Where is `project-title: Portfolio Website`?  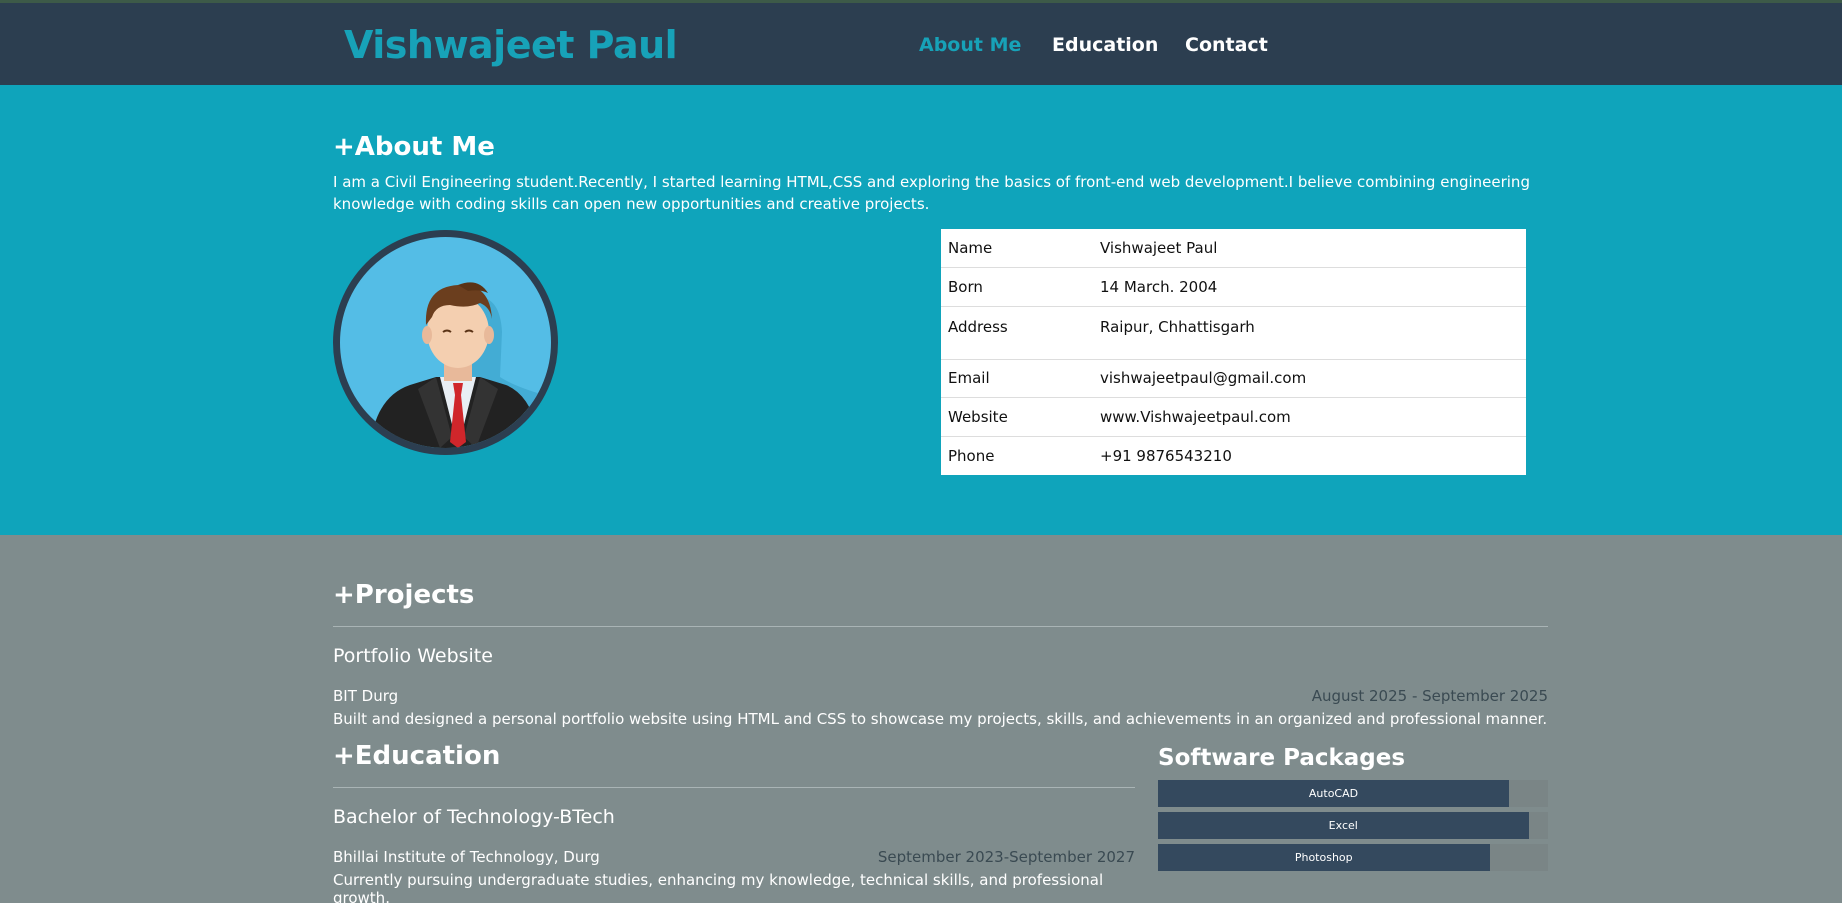 project-title: Portfolio Website is located at coordinates (413, 656).